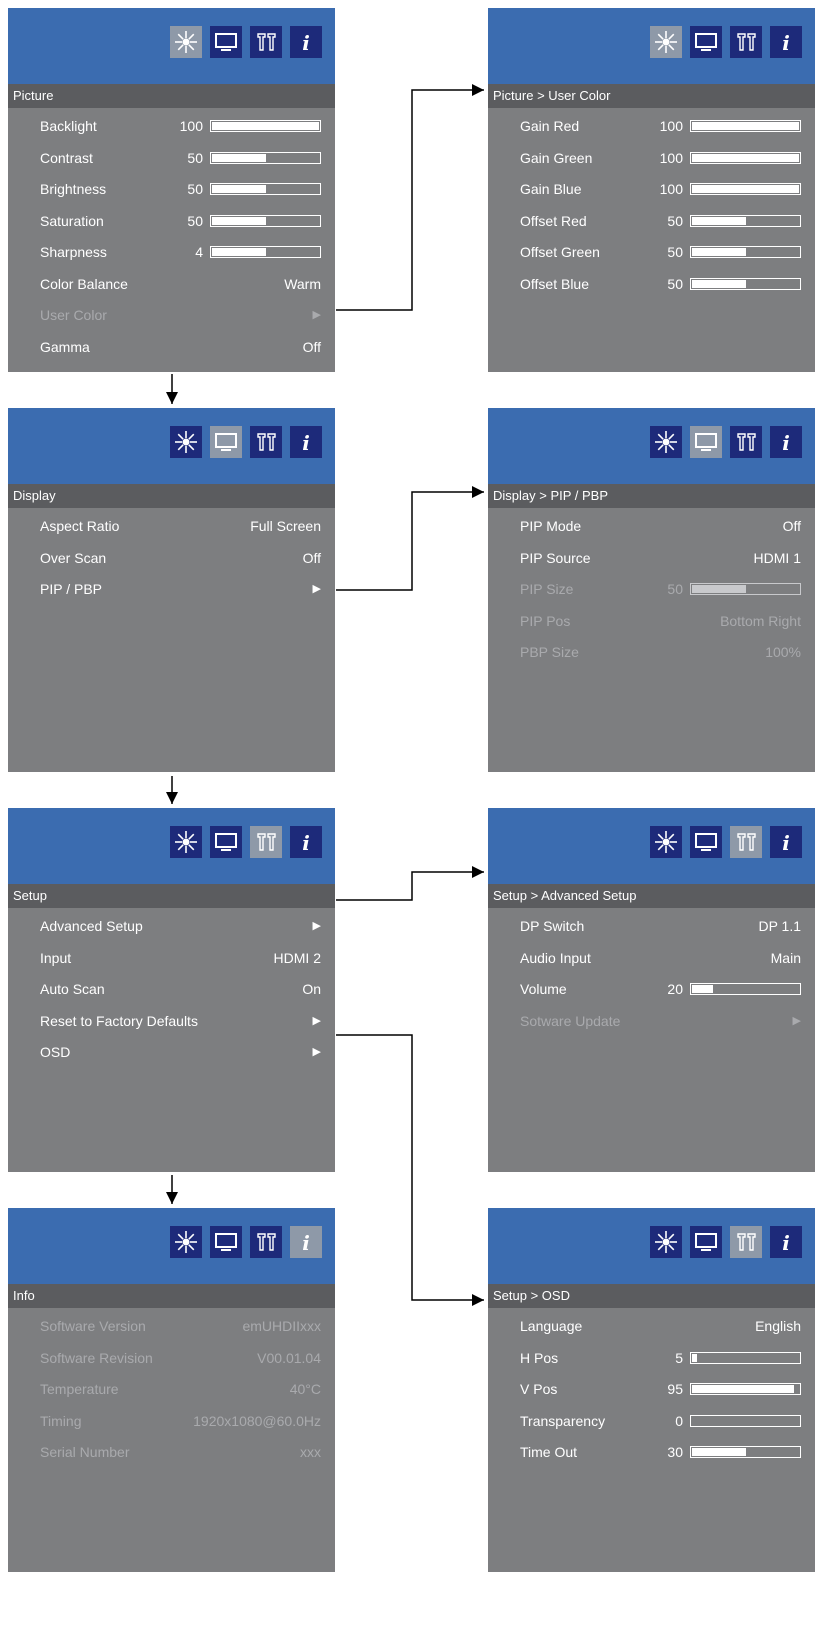 This screenshot has height=1632, width=840. What do you see at coordinates (171, 1390) in the screenshot?
I see `menu-row: Temperature 40°C` at bounding box center [171, 1390].